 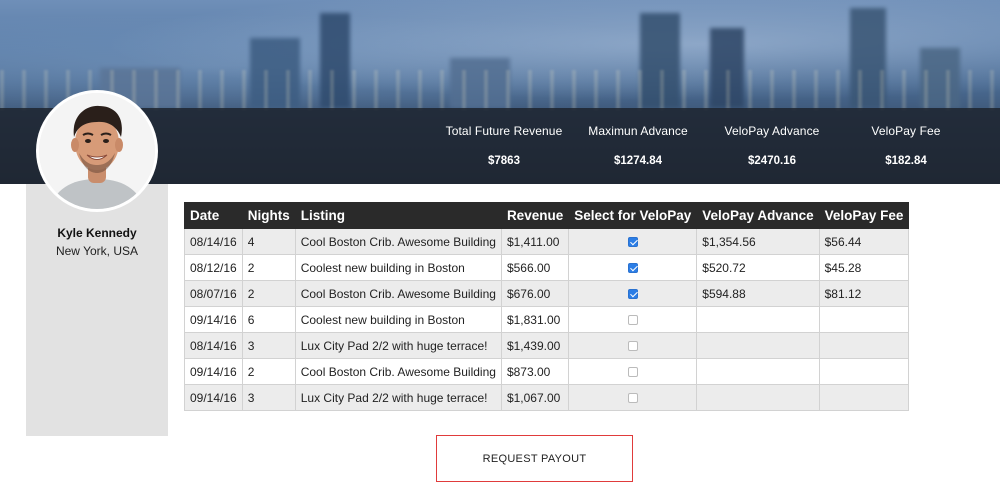 I want to click on column-header-select: Select for VeloPay, so click(x=633, y=215).